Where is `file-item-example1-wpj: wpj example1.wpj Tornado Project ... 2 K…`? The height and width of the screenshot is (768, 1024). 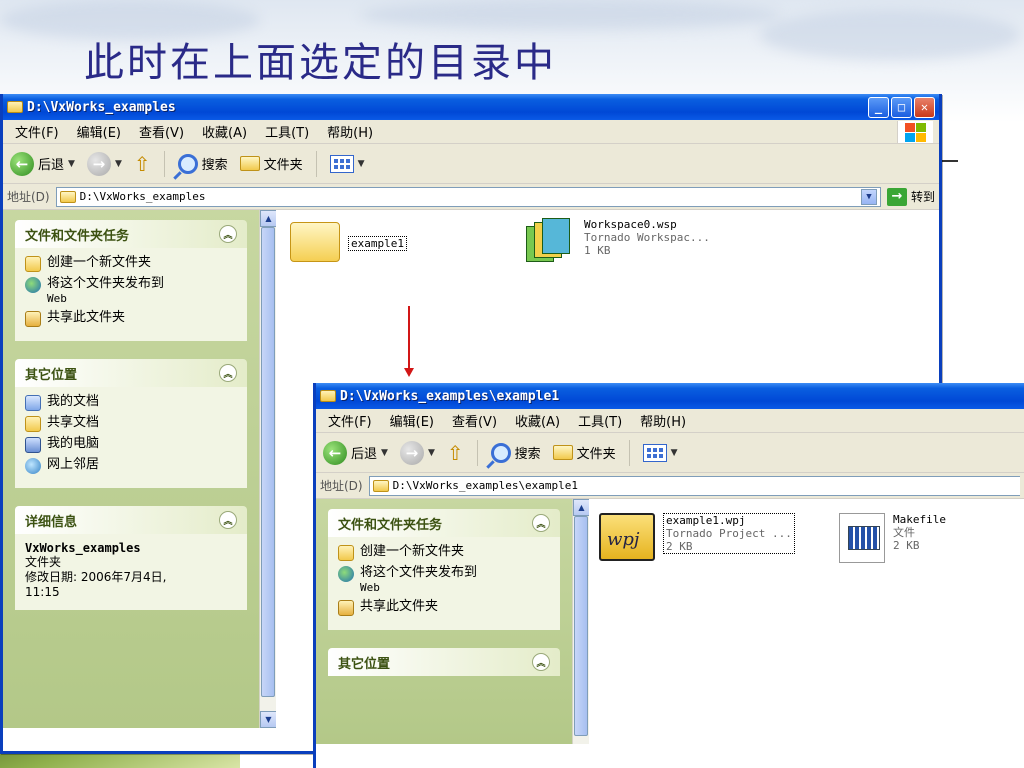 file-item-example1-wpj: wpj example1.wpj Tornado Project ... 2 K… is located at coordinates (697, 537).